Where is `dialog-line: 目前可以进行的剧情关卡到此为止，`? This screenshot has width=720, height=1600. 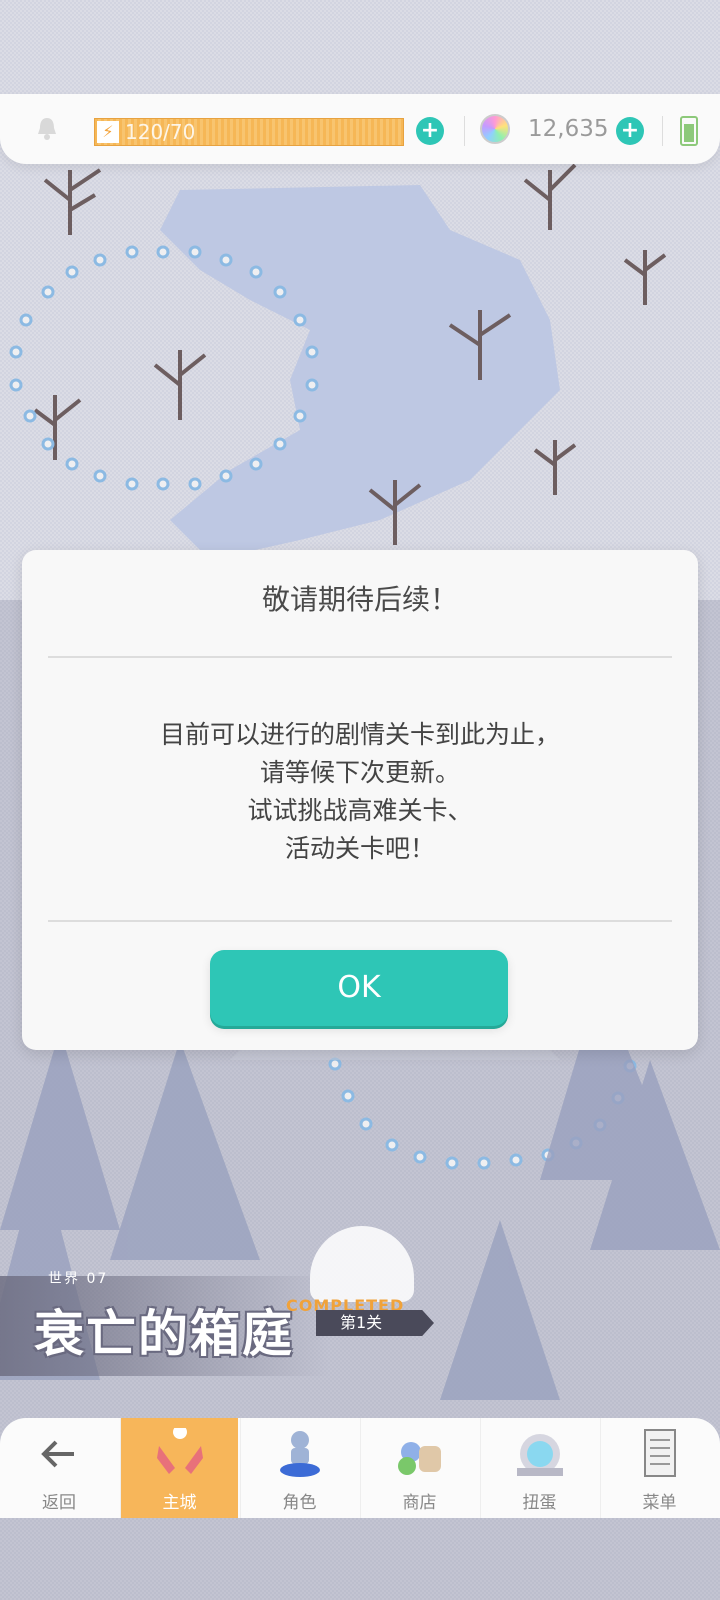
dialog-line: 目前可以进行的剧情关卡到此为止， is located at coordinates (359, 734).